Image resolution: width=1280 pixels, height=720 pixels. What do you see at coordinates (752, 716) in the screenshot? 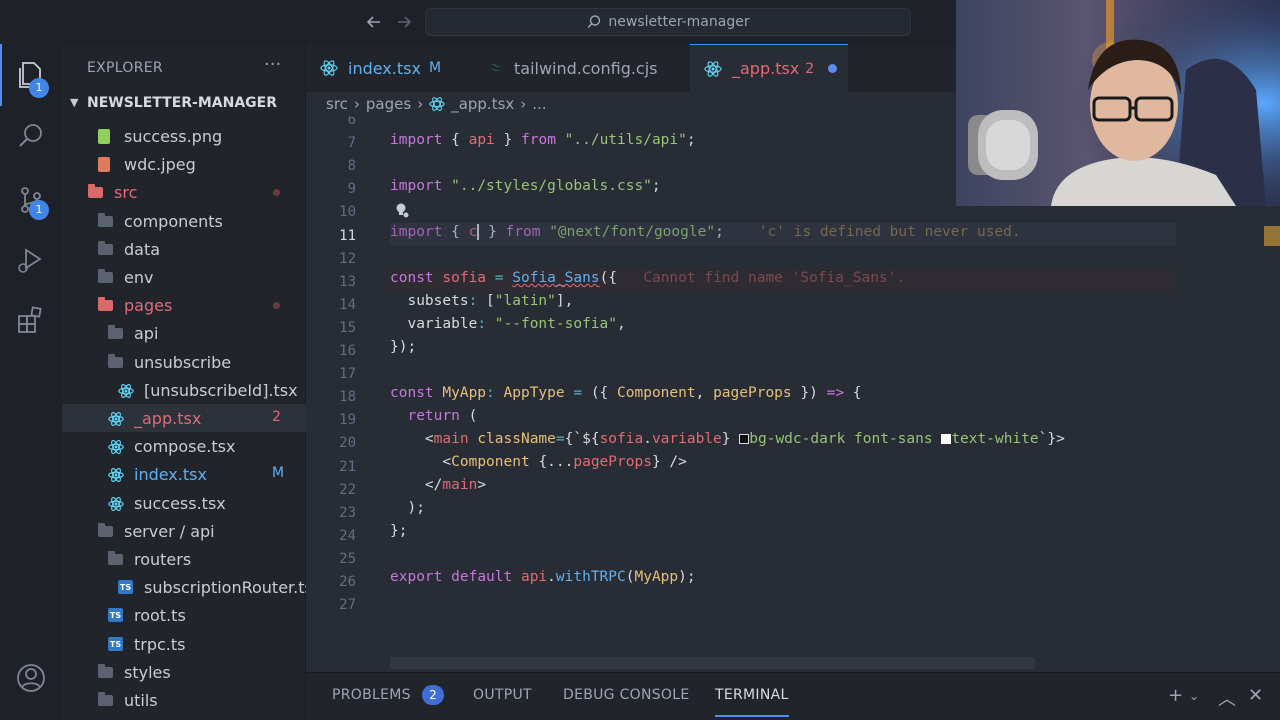
I see `active-tab-underline` at bounding box center [752, 716].